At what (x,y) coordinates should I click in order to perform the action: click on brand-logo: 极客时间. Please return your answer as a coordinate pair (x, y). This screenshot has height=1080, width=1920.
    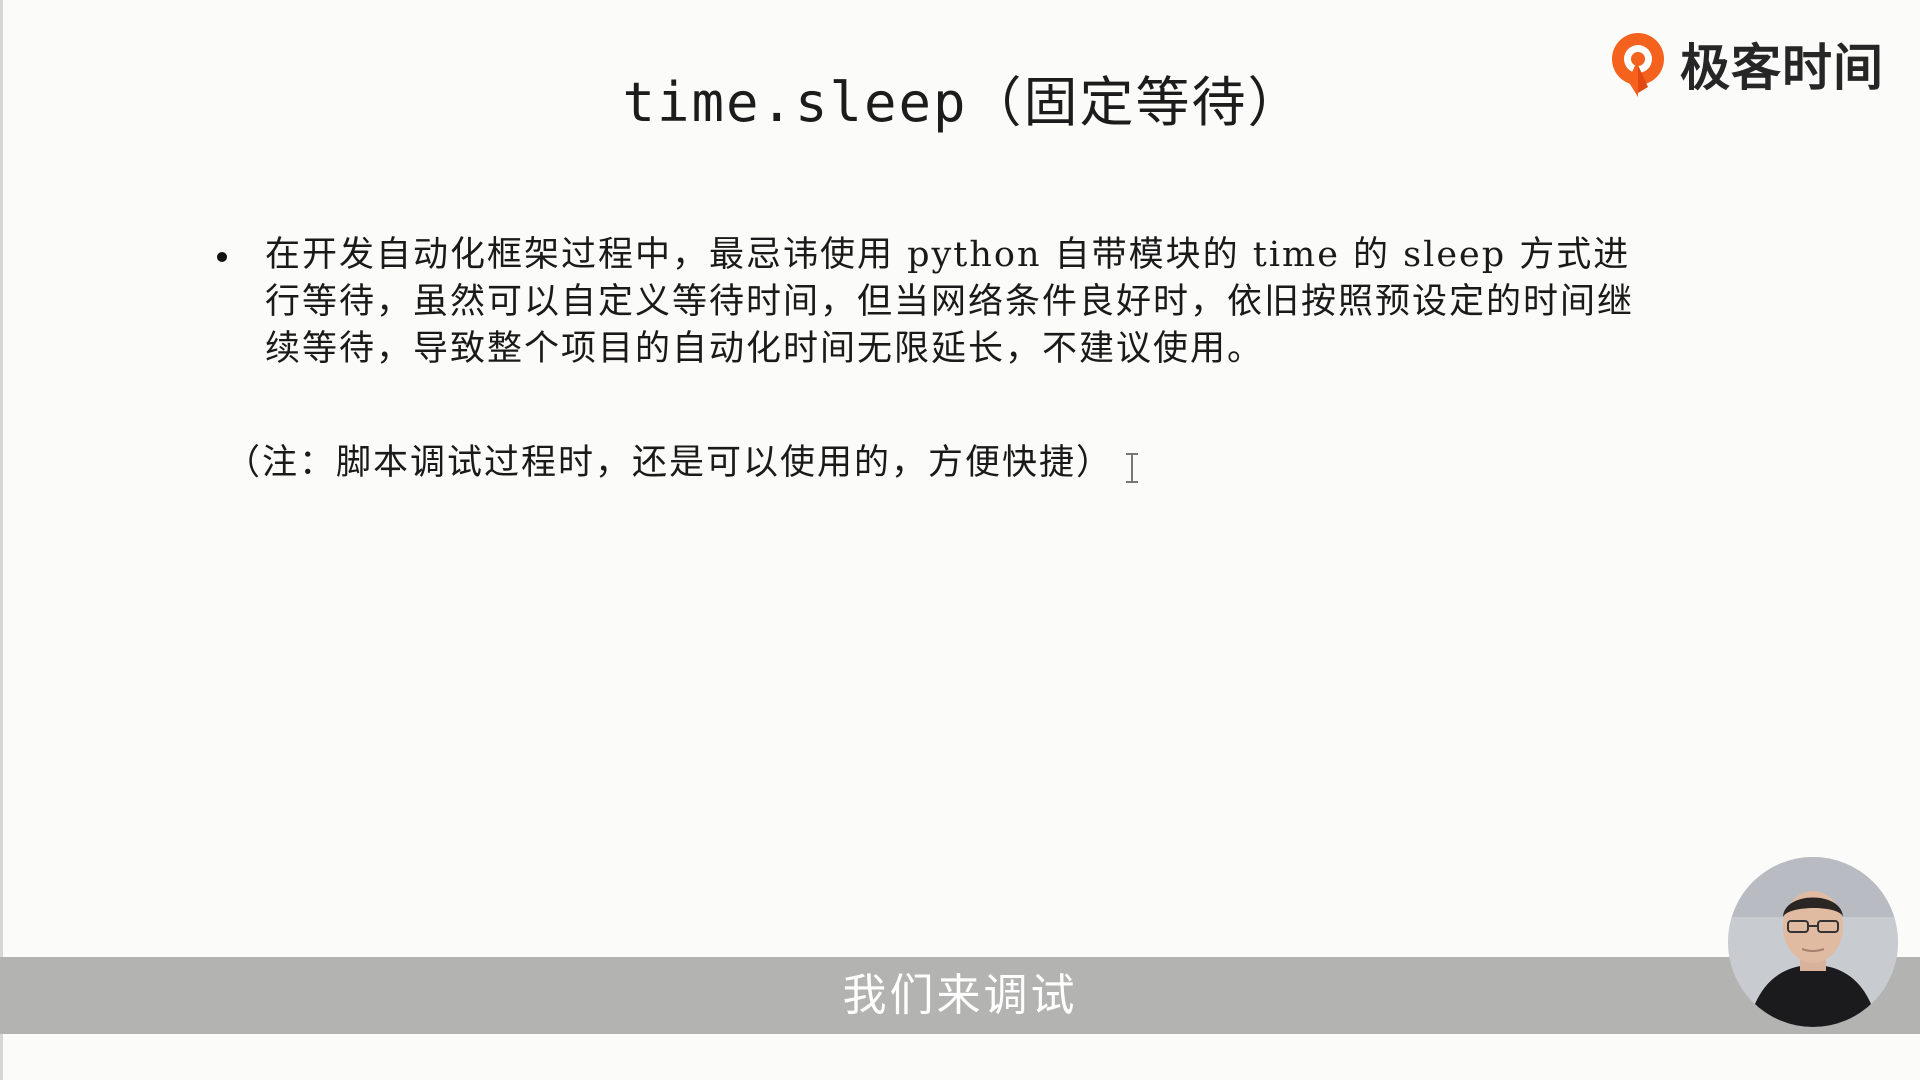
    Looking at the image, I should click on (1746, 64).